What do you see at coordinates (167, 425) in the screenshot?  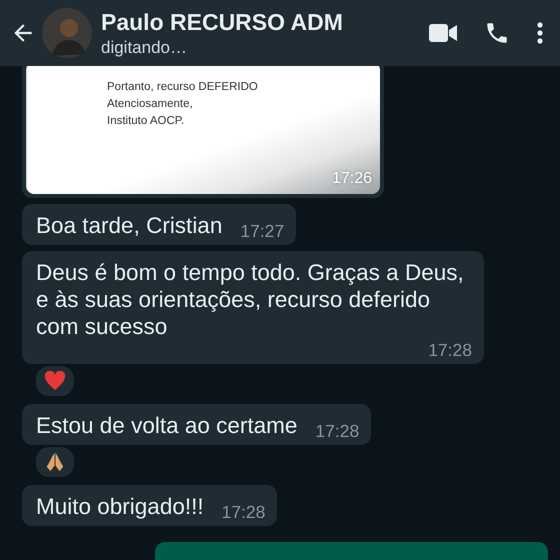 I see `message-text: Estou de volta ao certame` at bounding box center [167, 425].